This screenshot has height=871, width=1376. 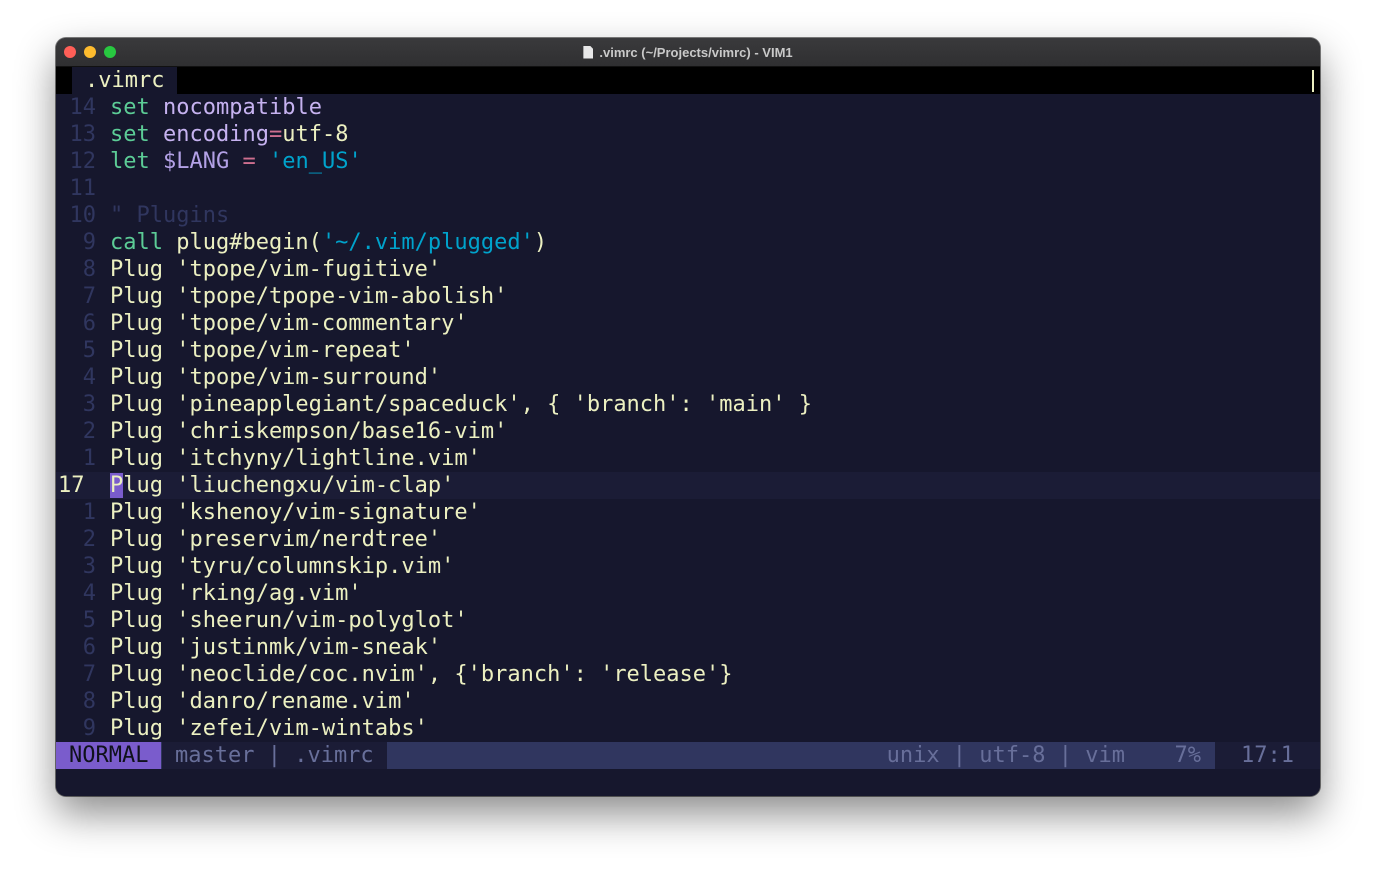 I want to click on code-token: Plug 'preservim/nerdtree', so click(x=276, y=539).